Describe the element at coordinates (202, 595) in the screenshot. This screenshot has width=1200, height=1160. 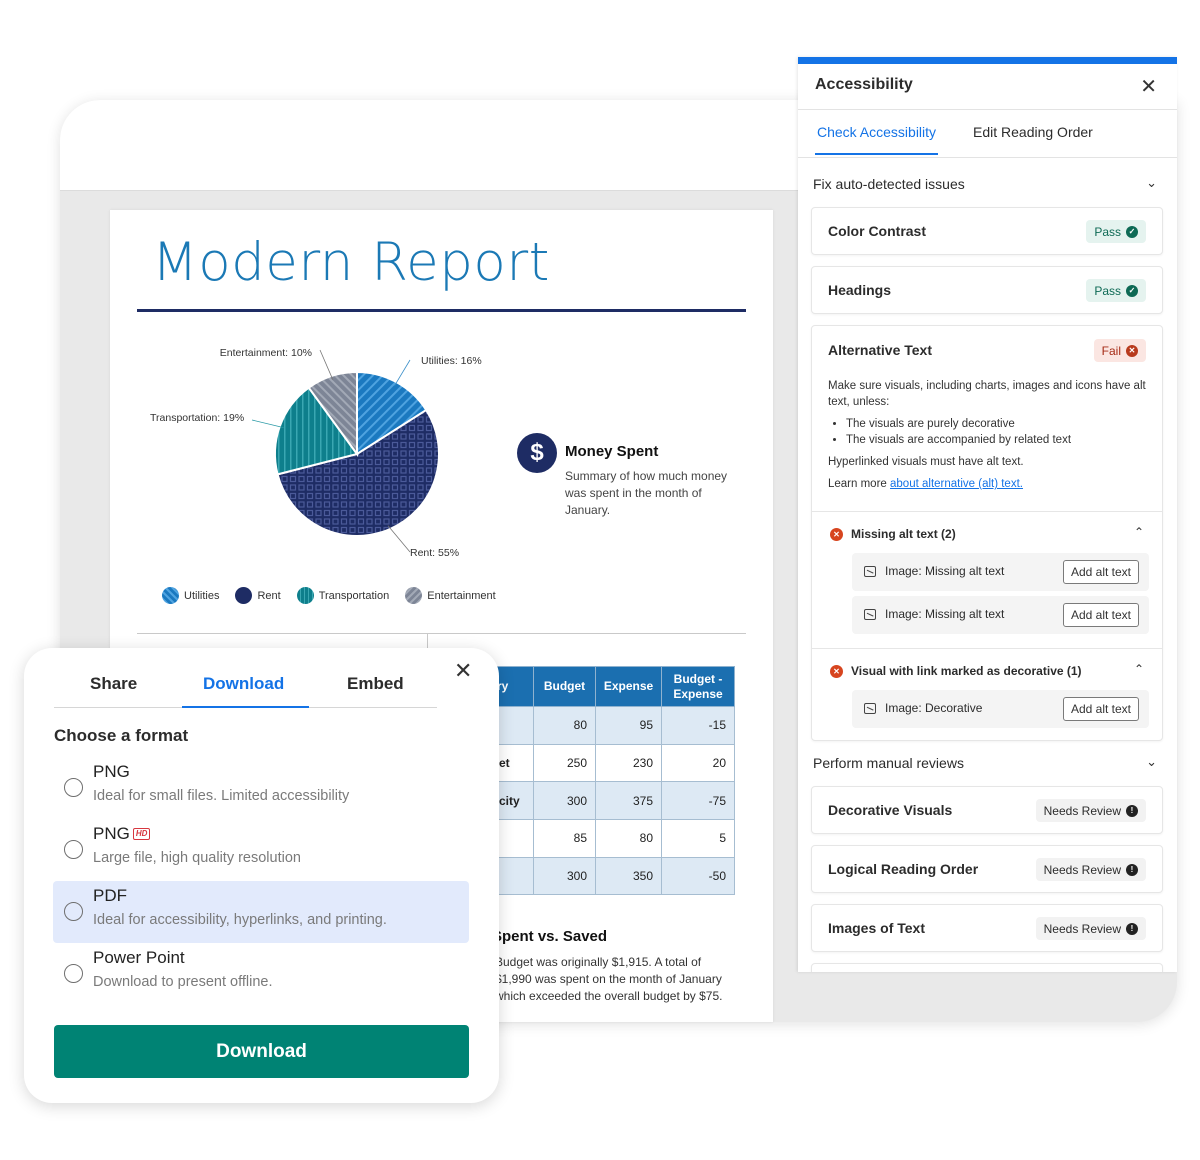
I see `legend-label: Utilities` at that location.